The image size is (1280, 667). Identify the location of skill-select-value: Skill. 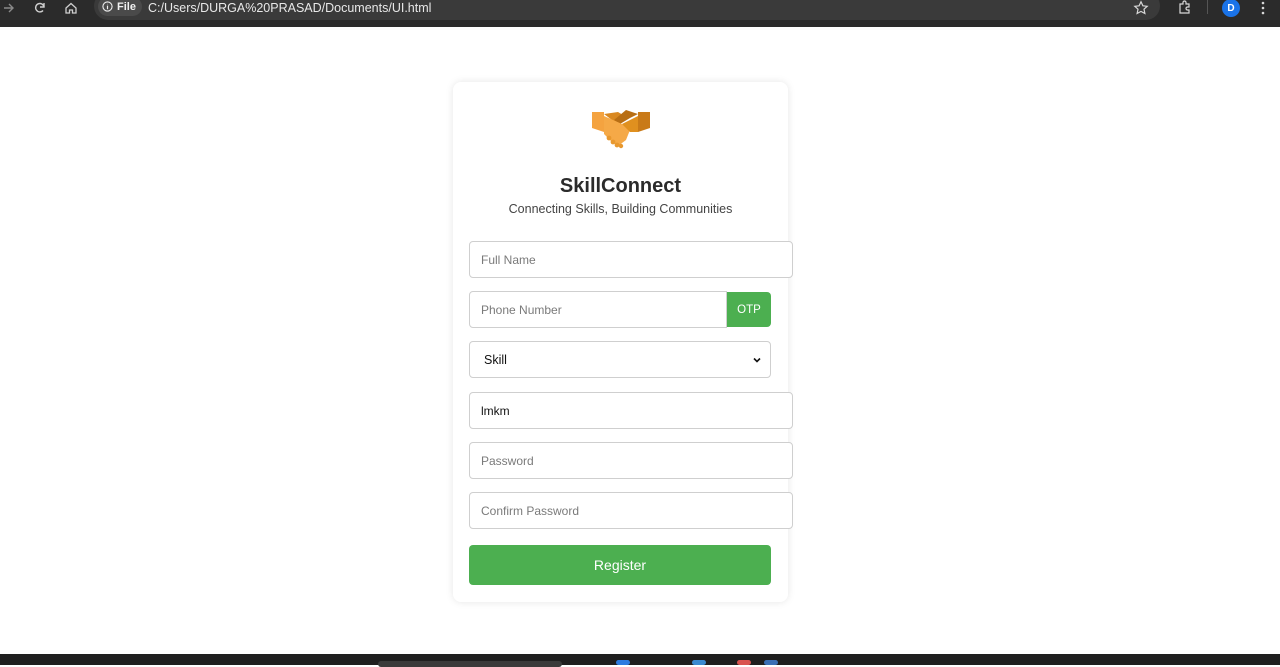
(495, 359).